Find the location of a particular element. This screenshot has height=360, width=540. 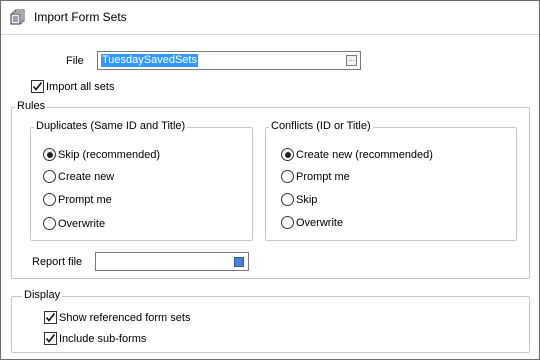

conflicts-prompt-me-label: Prompt me is located at coordinates (323, 177).